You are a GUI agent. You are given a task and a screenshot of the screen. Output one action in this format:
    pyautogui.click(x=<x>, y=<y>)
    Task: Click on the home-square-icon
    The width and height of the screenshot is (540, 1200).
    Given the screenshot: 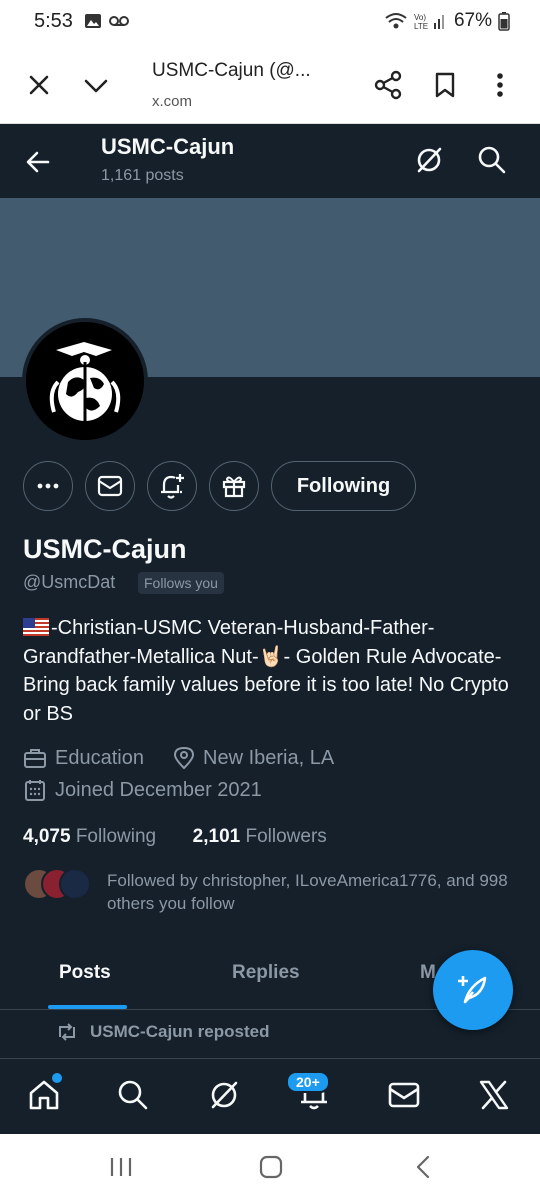 What is the action you would take?
    pyautogui.click(x=271, y=1167)
    